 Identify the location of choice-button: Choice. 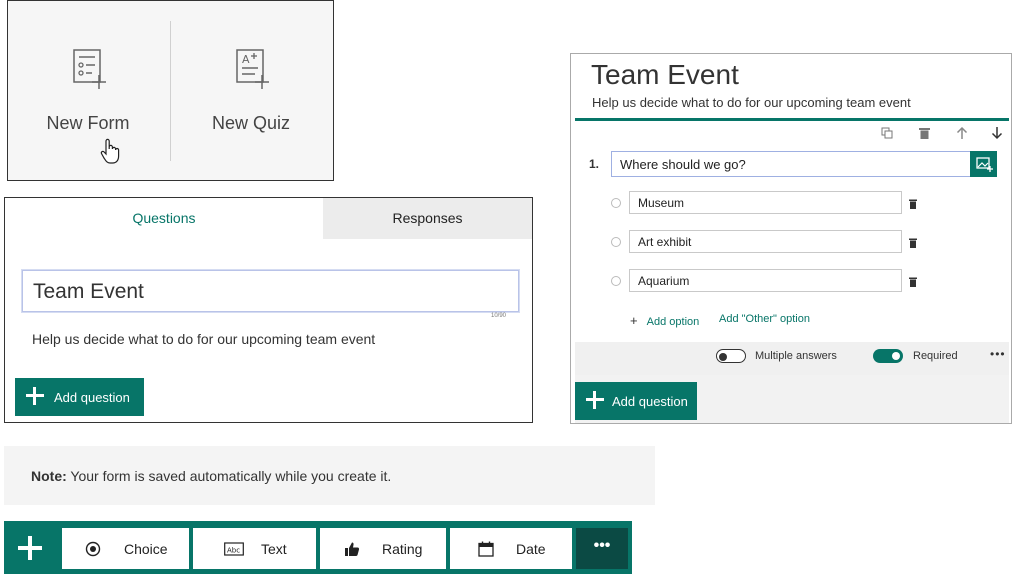
(125, 548).